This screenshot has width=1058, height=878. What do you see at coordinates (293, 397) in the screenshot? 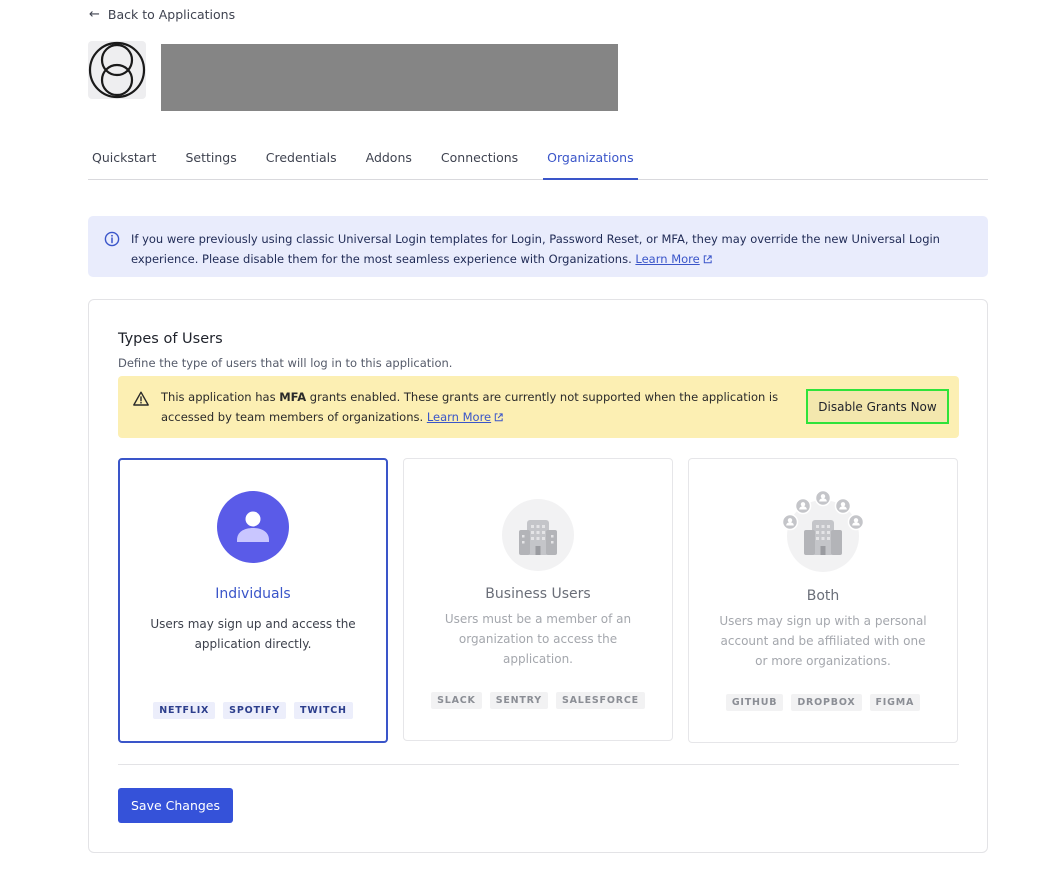
I see `warning-bold-mfa: MFA` at bounding box center [293, 397].